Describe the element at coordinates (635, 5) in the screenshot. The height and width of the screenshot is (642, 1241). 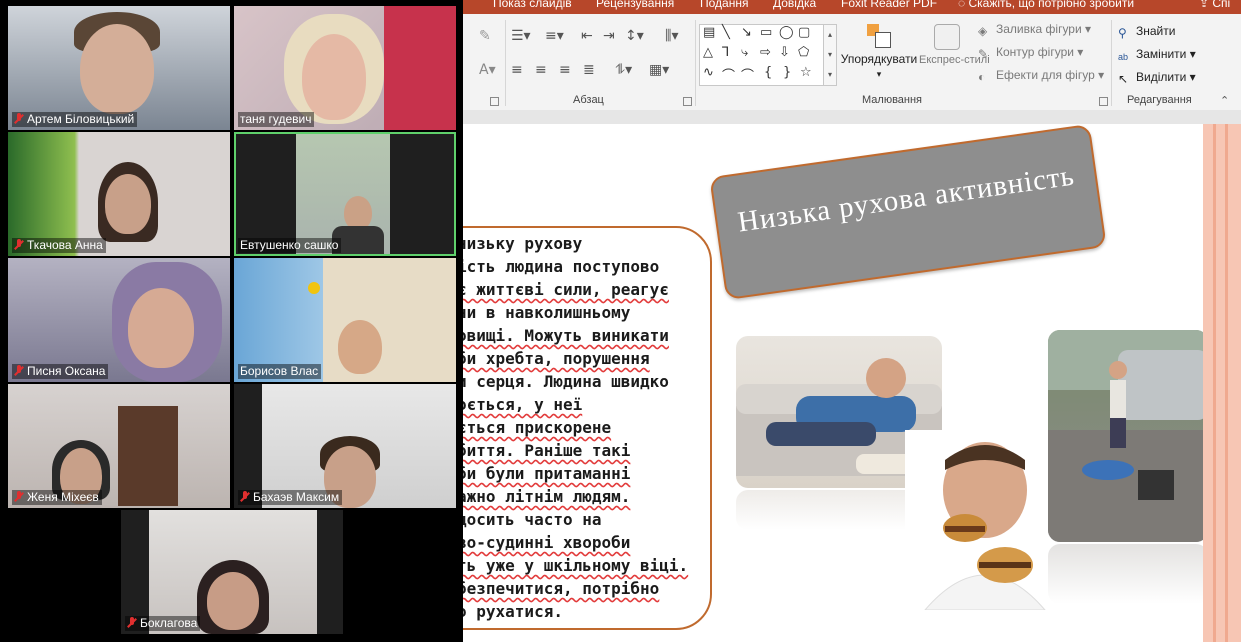
I see `tab-review: Рецензування` at that location.